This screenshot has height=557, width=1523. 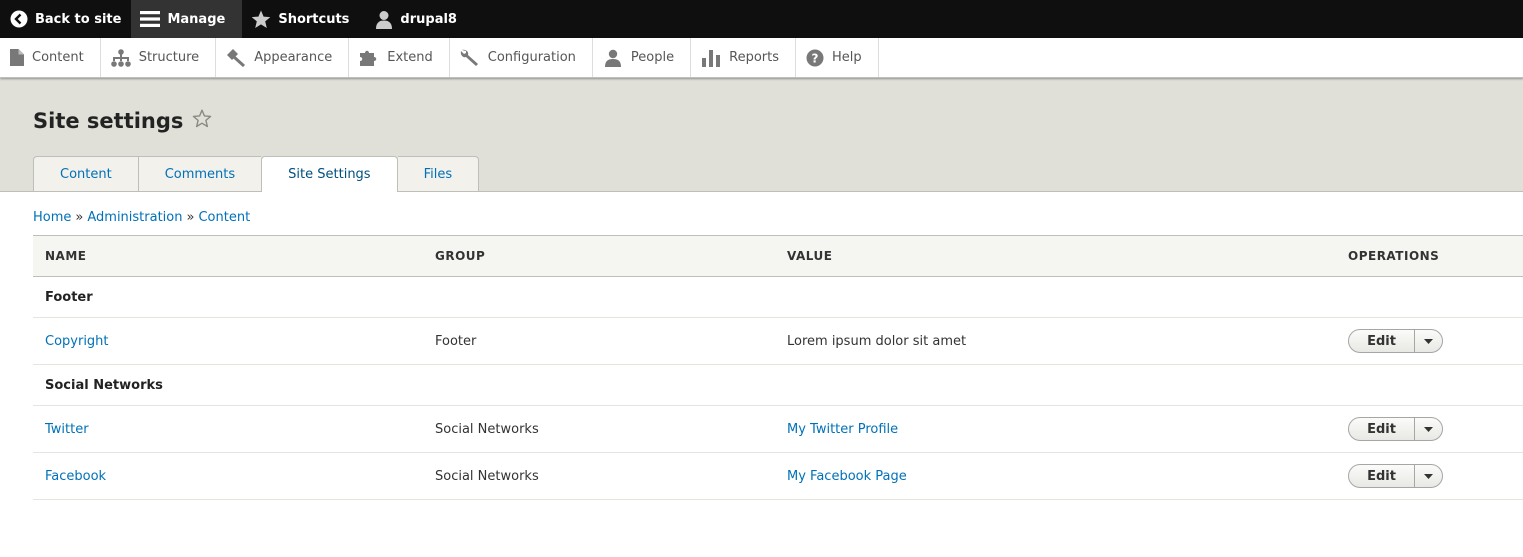 I want to click on tray-item-label: Structure, so click(x=169, y=57).